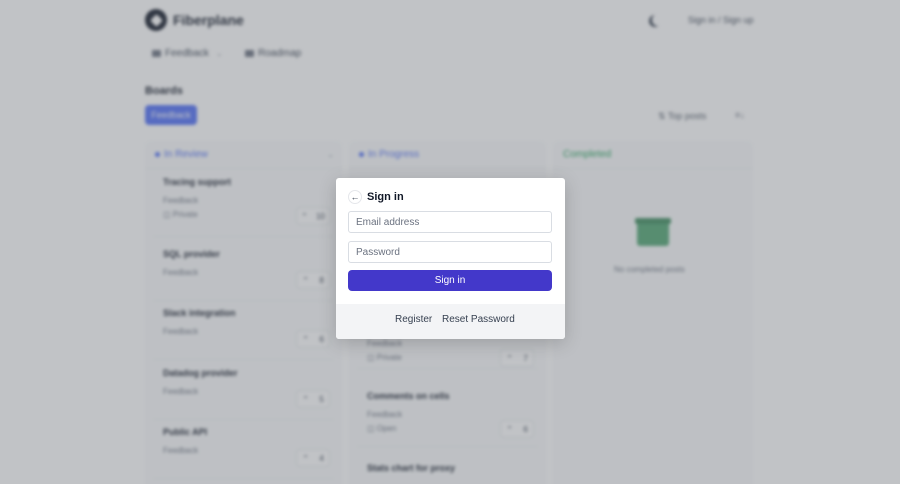 The width and height of the screenshot is (900, 484). I want to click on back-arrow-icon: ←, so click(355, 197).